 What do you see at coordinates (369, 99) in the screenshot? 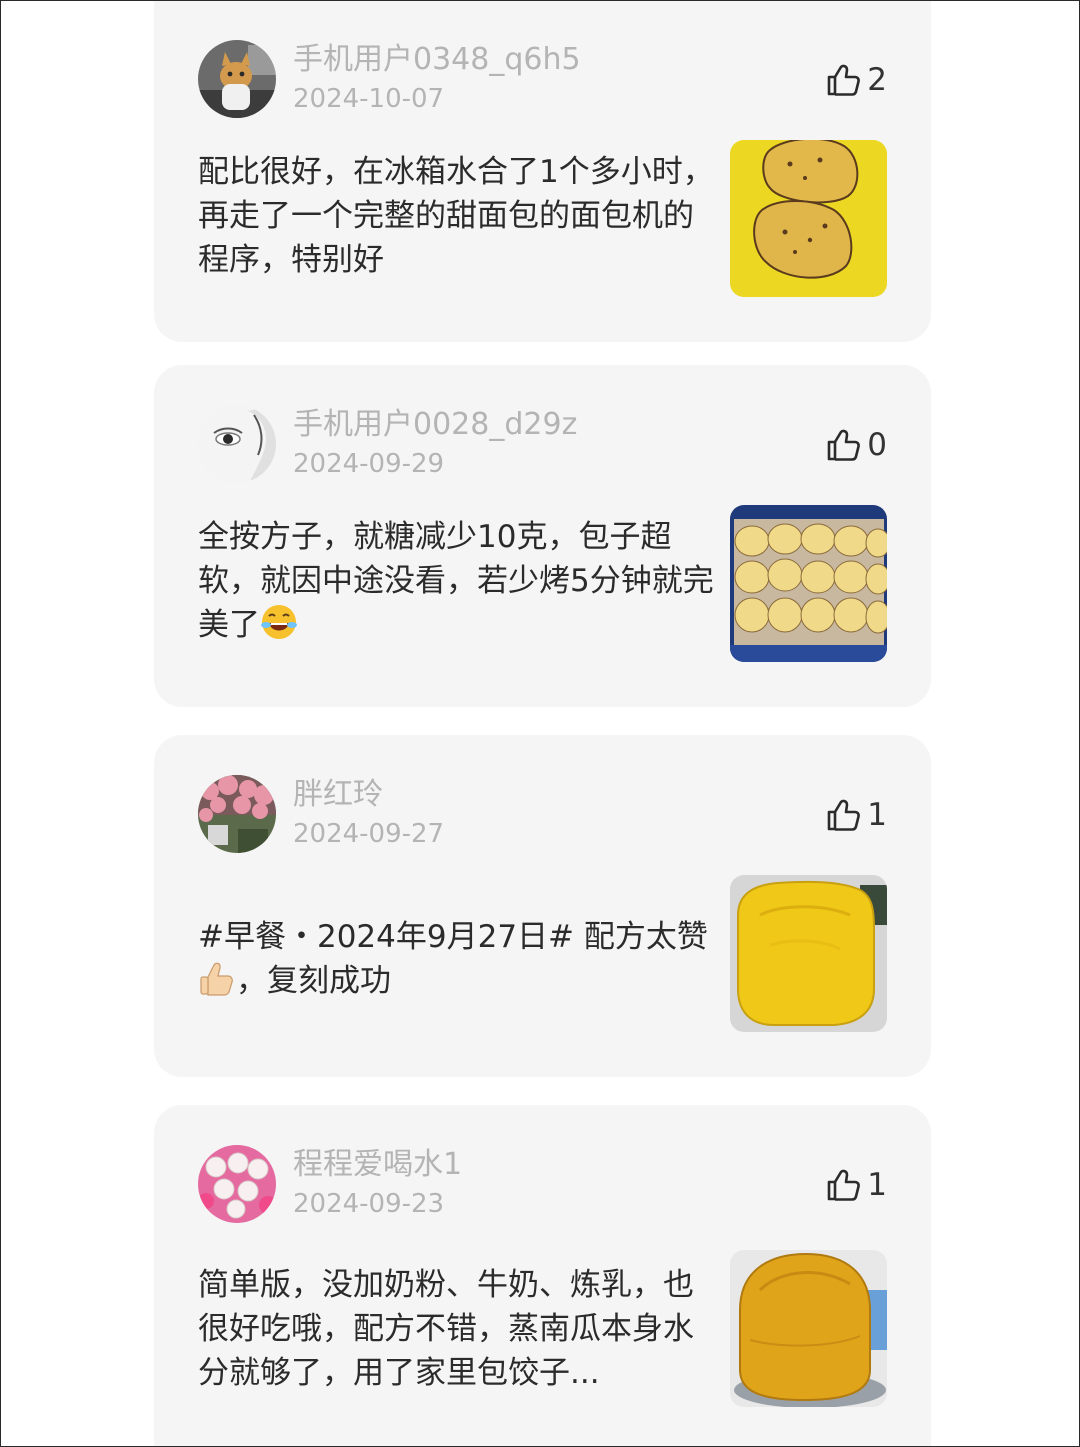
I see `review-date: 2024-10-07` at bounding box center [369, 99].